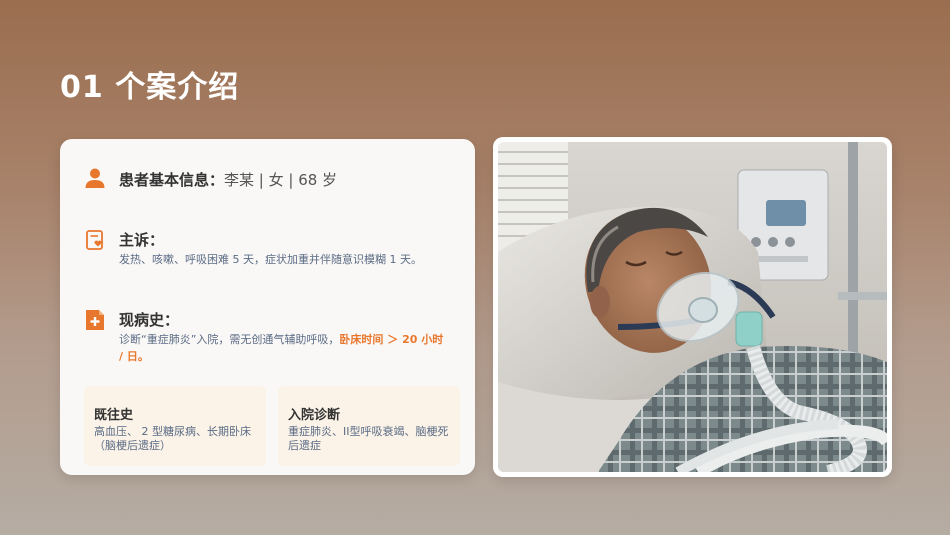  What do you see at coordinates (270, 259) in the screenshot?
I see `chief-complaint-text: 发热、咳嗽、呼吸困难 5 天，症状加重并伴随意识模糊 1 天。` at bounding box center [270, 259].